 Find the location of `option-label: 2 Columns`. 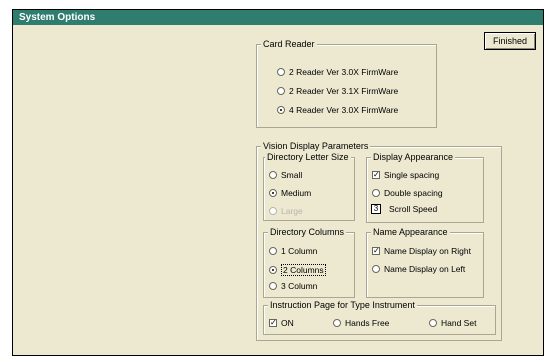

option-label: 2 Columns is located at coordinates (303, 270).